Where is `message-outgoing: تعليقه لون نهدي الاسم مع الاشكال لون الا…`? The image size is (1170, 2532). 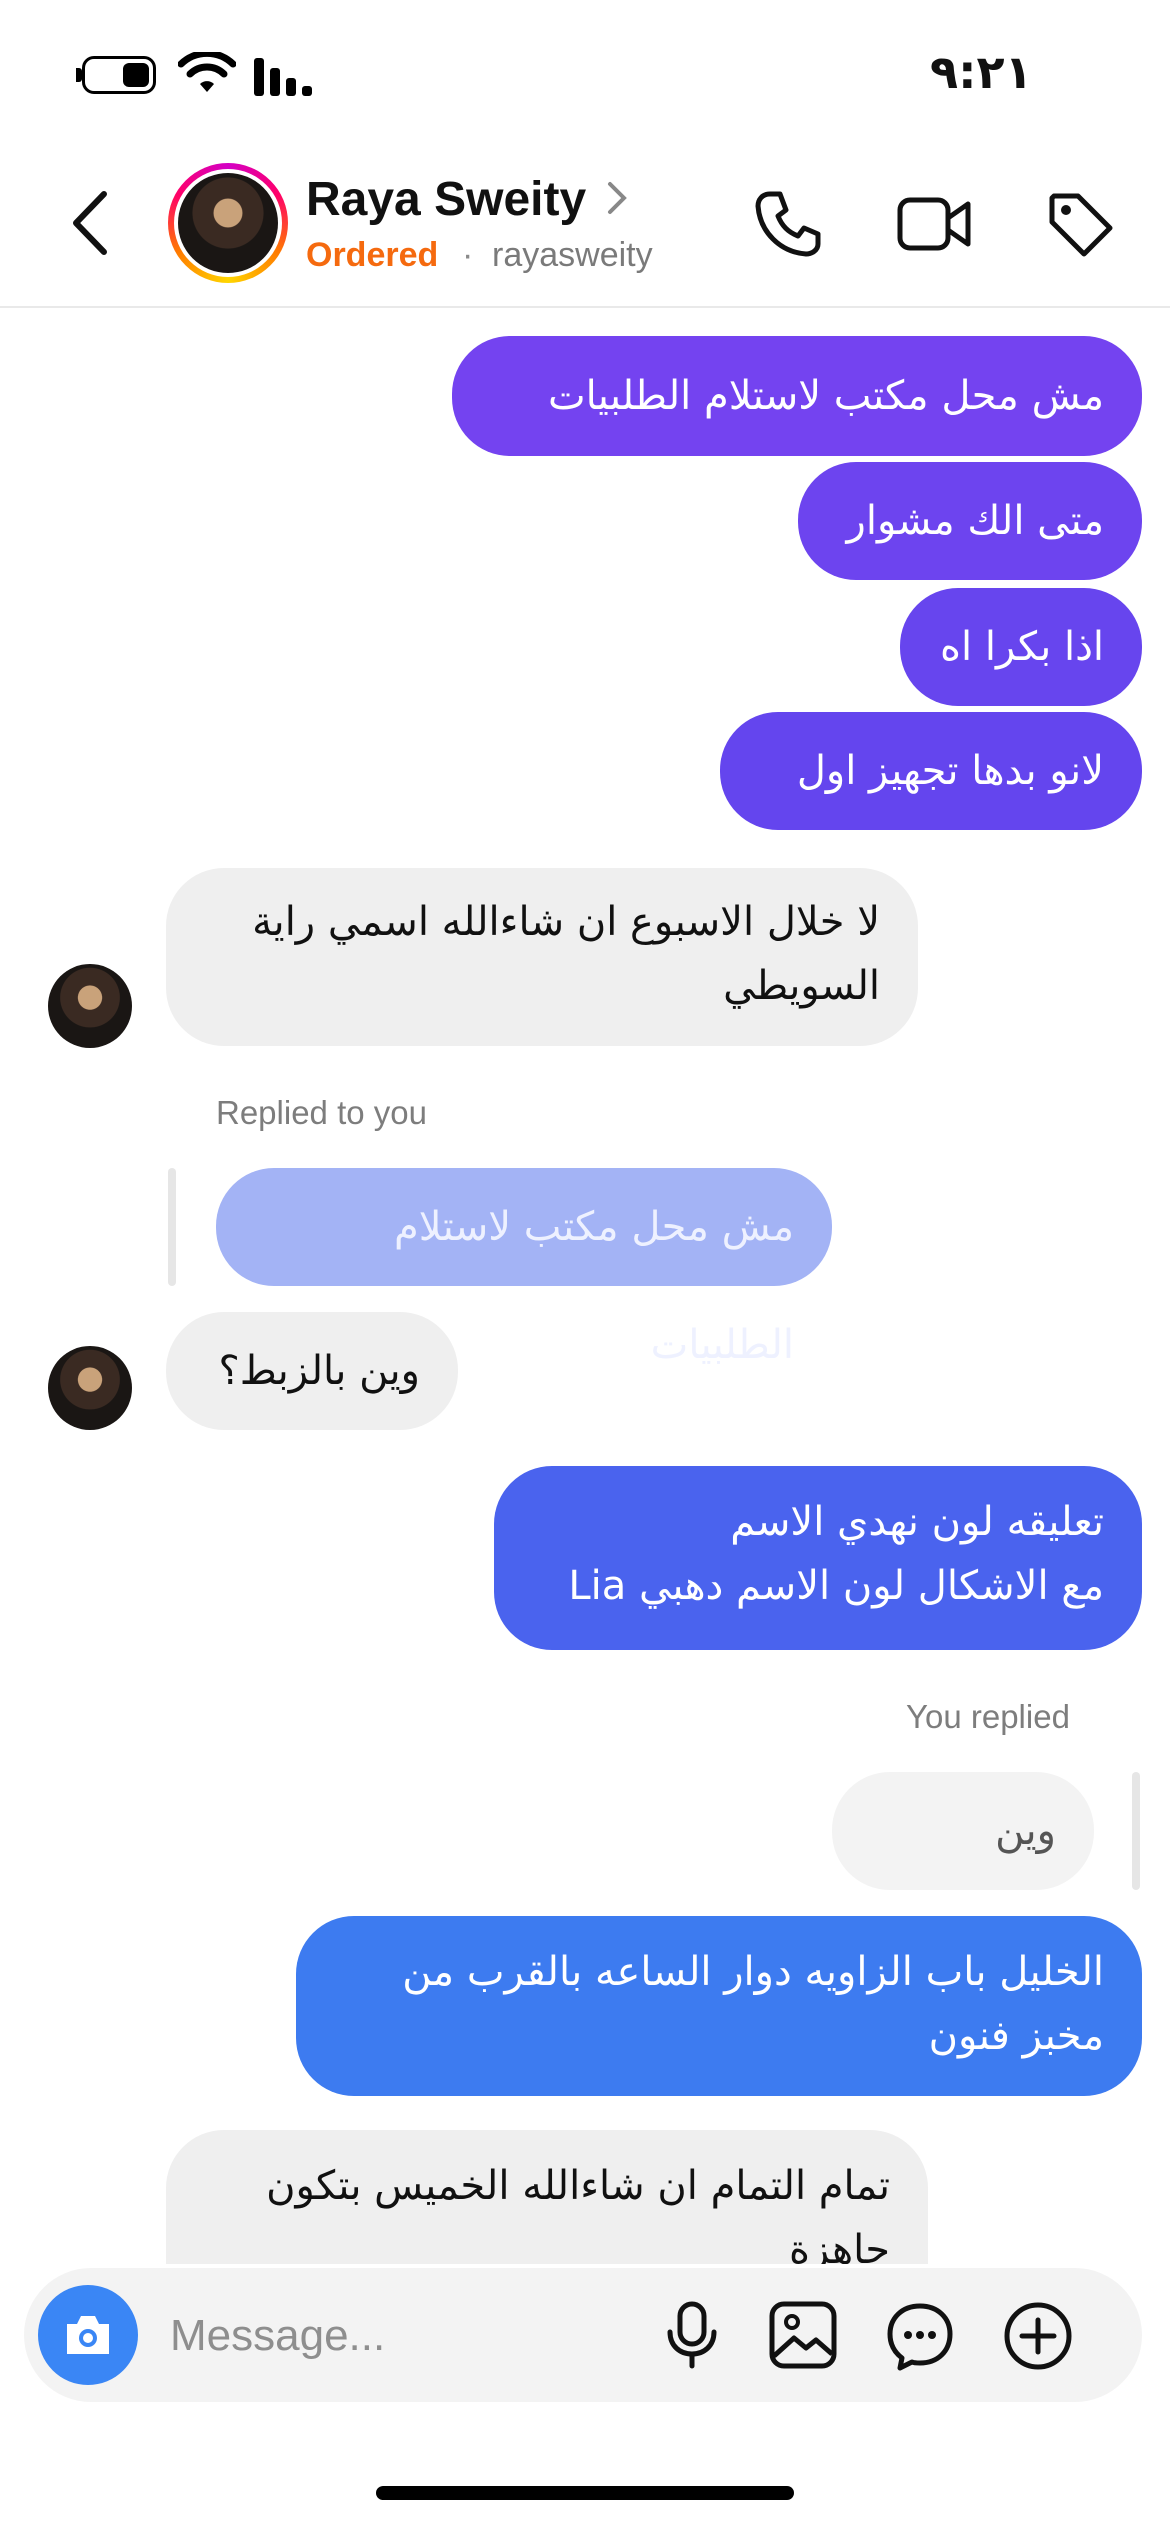 message-outgoing: تعليقه لون نهدي الاسم مع الاشكال لون الا… is located at coordinates (818, 1558).